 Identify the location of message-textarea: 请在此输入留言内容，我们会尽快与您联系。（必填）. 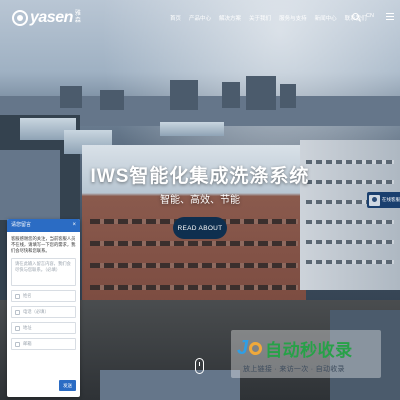
(43, 272).